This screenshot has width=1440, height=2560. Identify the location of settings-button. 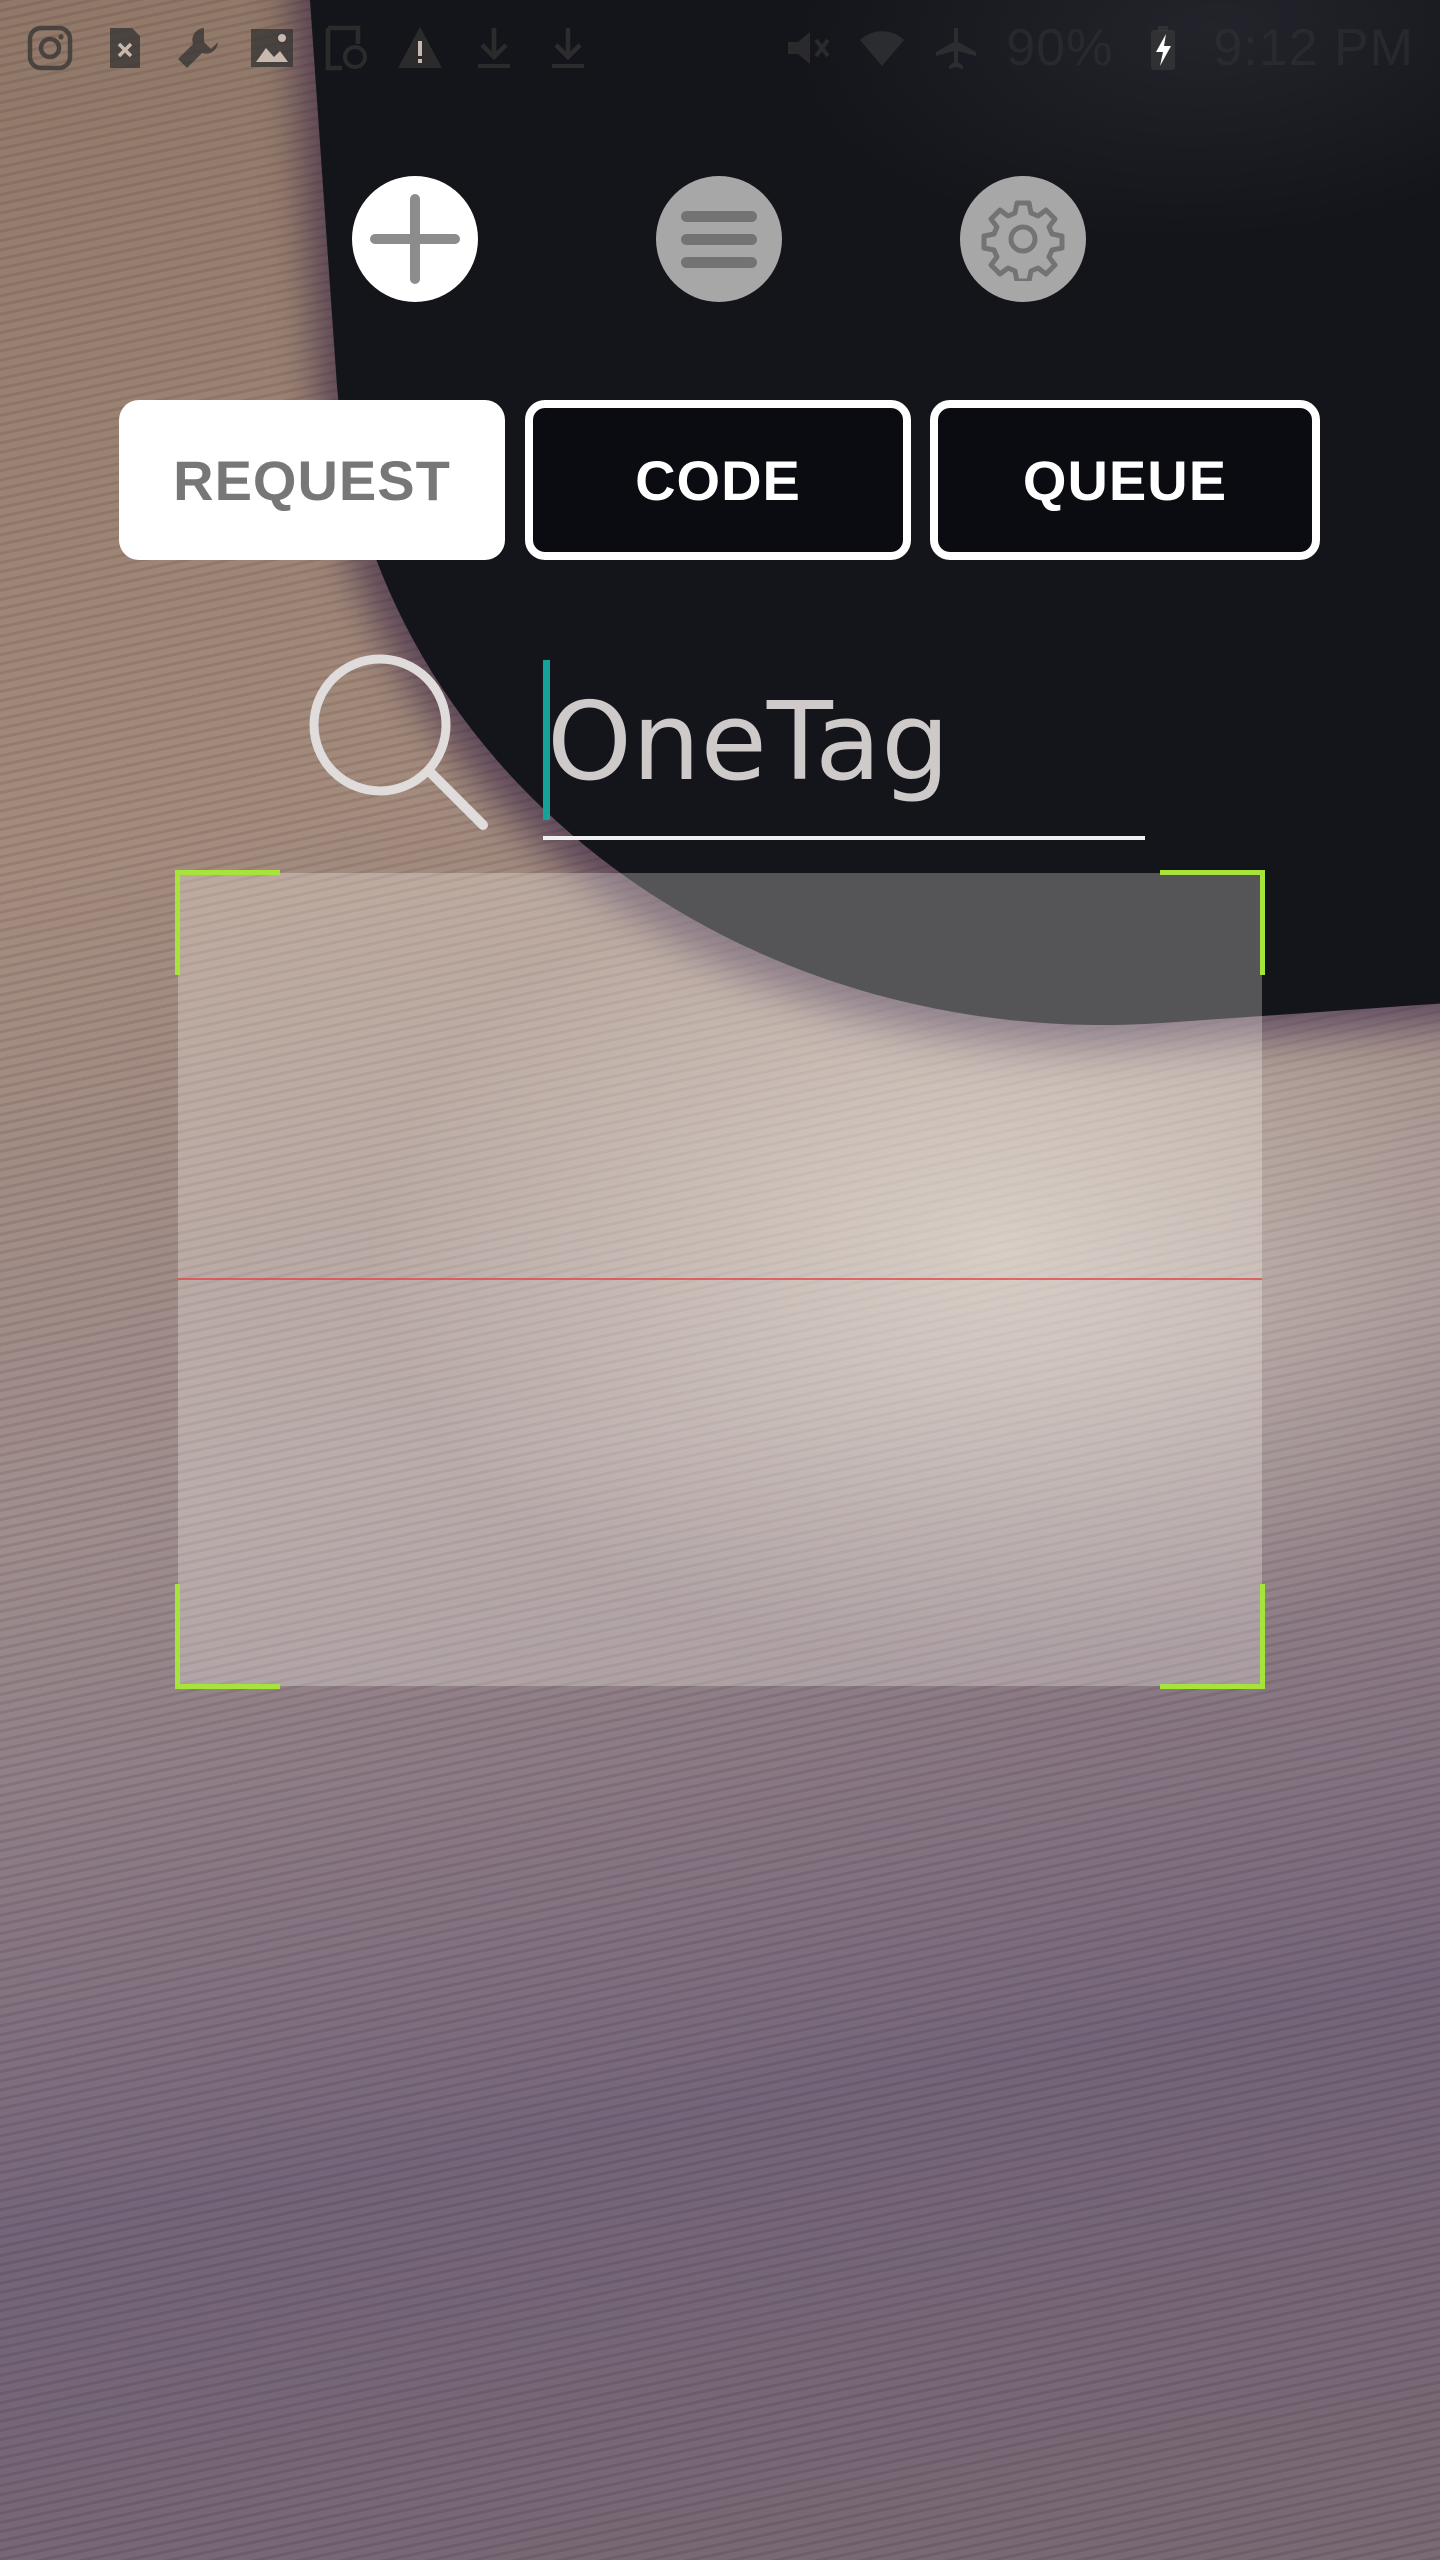
(1023, 239).